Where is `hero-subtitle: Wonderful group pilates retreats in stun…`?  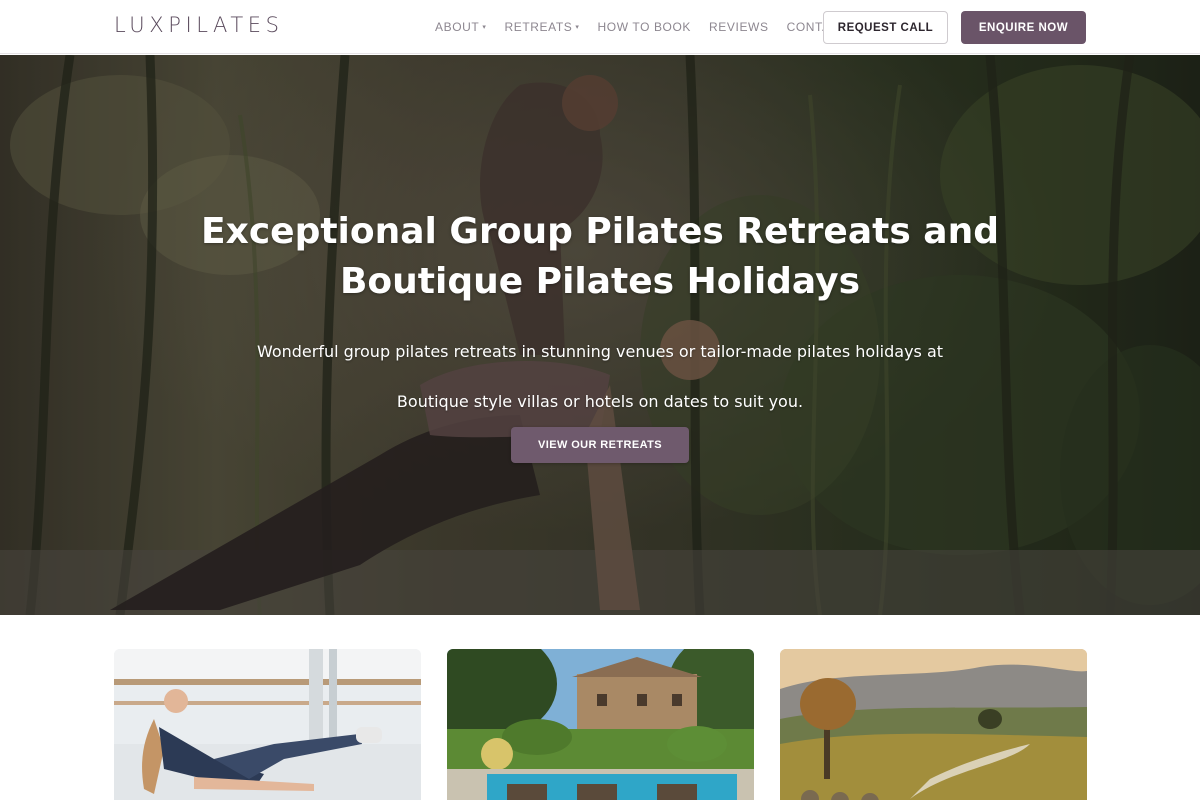 hero-subtitle: Wonderful group pilates retreats in stun… is located at coordinates (600, 377).